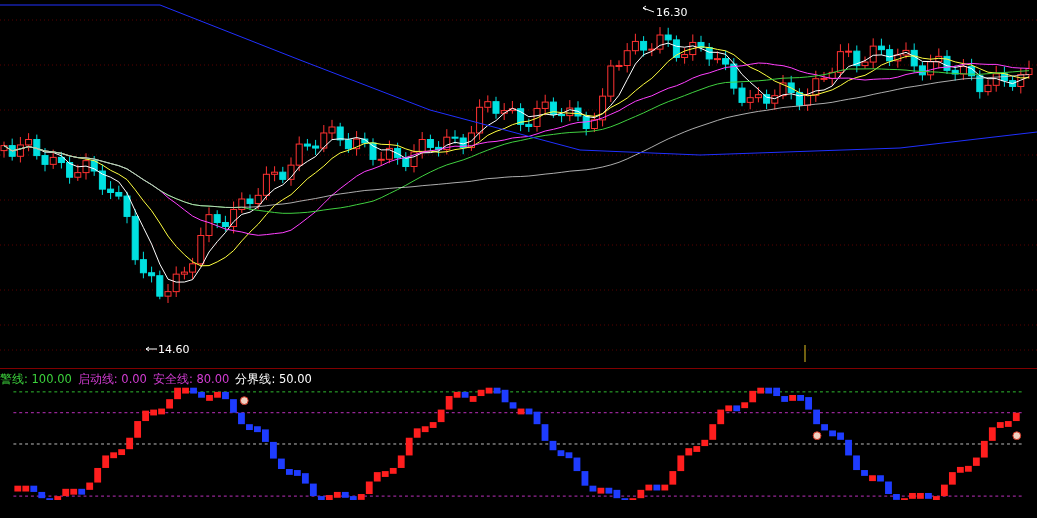 The image size is (1037, 518). What do you see at coordinates (36, 379) in the screenshot?
I see `legend-label: 警线: 100.00` at bounding box center [36, 379].